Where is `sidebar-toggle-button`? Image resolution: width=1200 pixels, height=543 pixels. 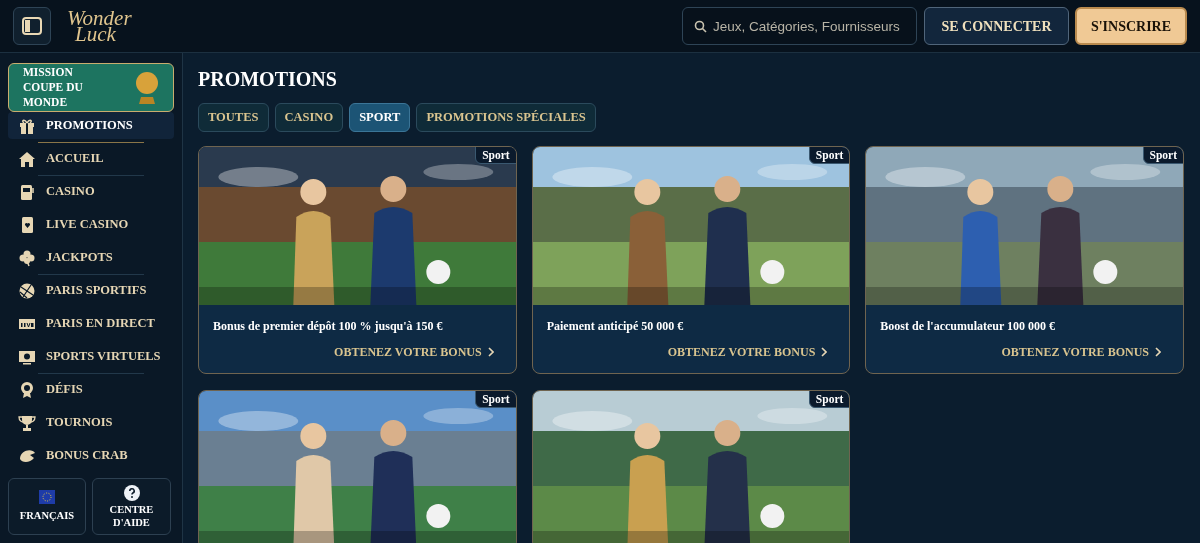
sidebar-toggle-button is located at coordinates (32, 26).